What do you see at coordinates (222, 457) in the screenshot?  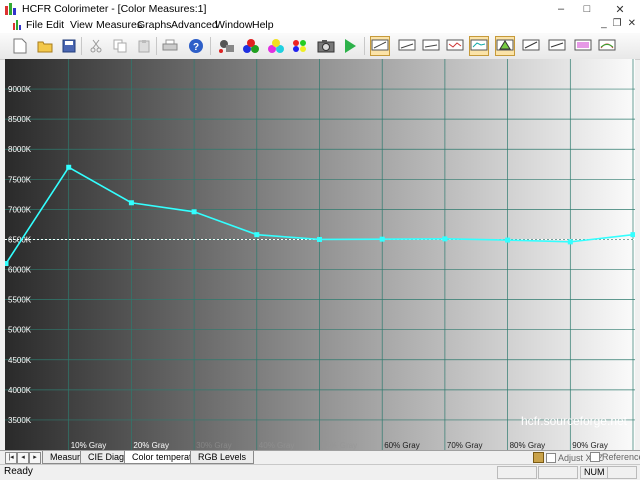 I see `tab-rgb-levels: RGB Levels` at bounding box center [222, 457].